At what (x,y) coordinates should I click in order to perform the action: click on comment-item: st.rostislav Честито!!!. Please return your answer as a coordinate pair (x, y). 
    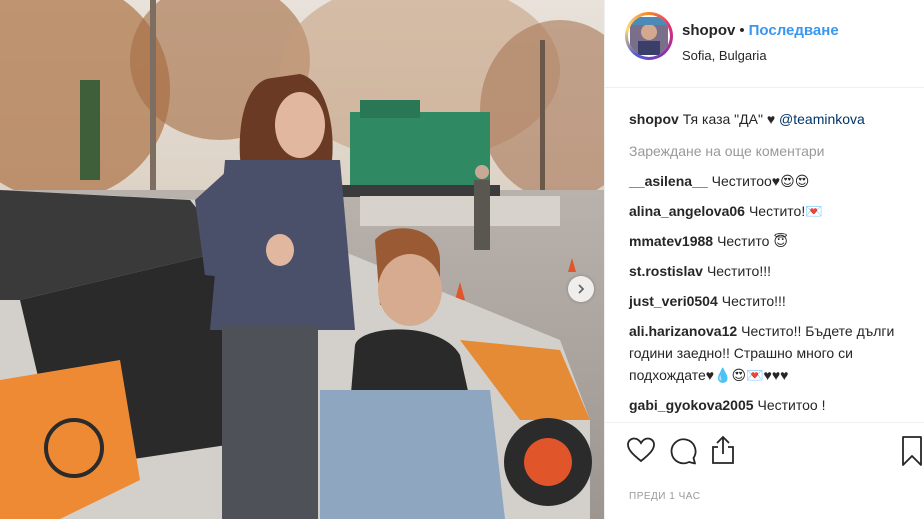
    Looking at the image, I should click on (765, 271).